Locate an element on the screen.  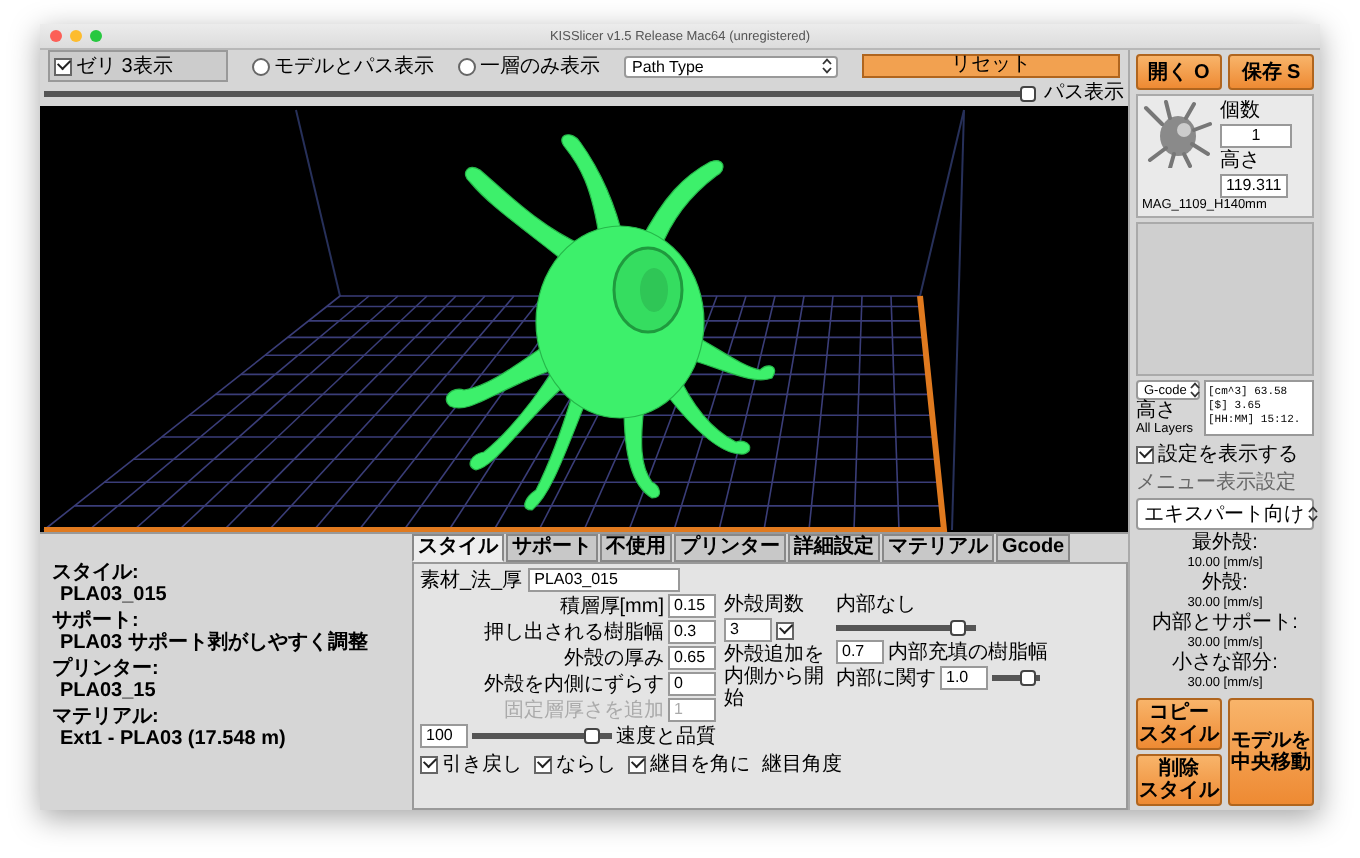
speed-label: 小さな部分: is located at coordinates (1225, 664).